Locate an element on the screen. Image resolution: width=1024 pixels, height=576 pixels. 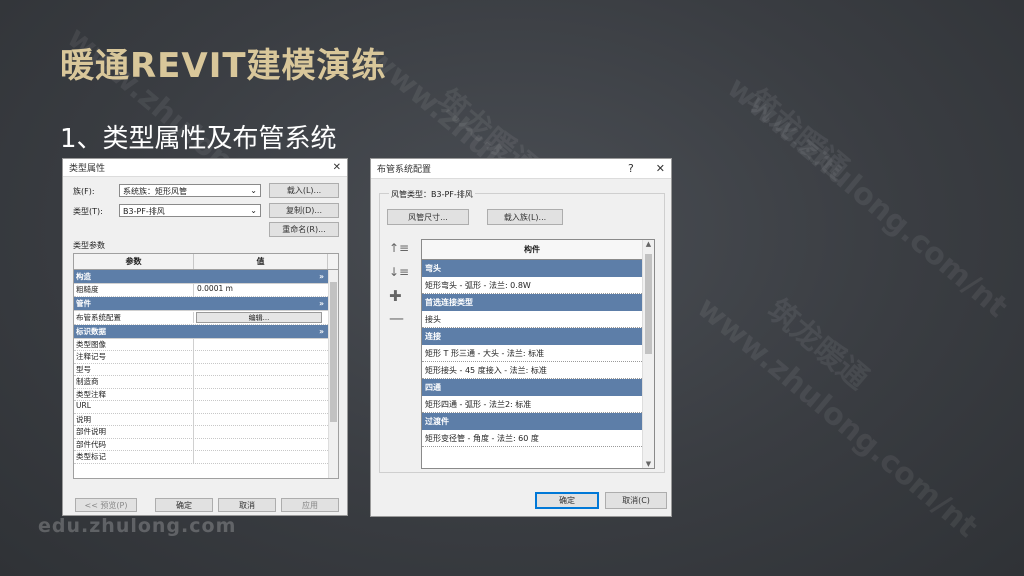
list-item: 接头 is located at coordinates (532, 319).